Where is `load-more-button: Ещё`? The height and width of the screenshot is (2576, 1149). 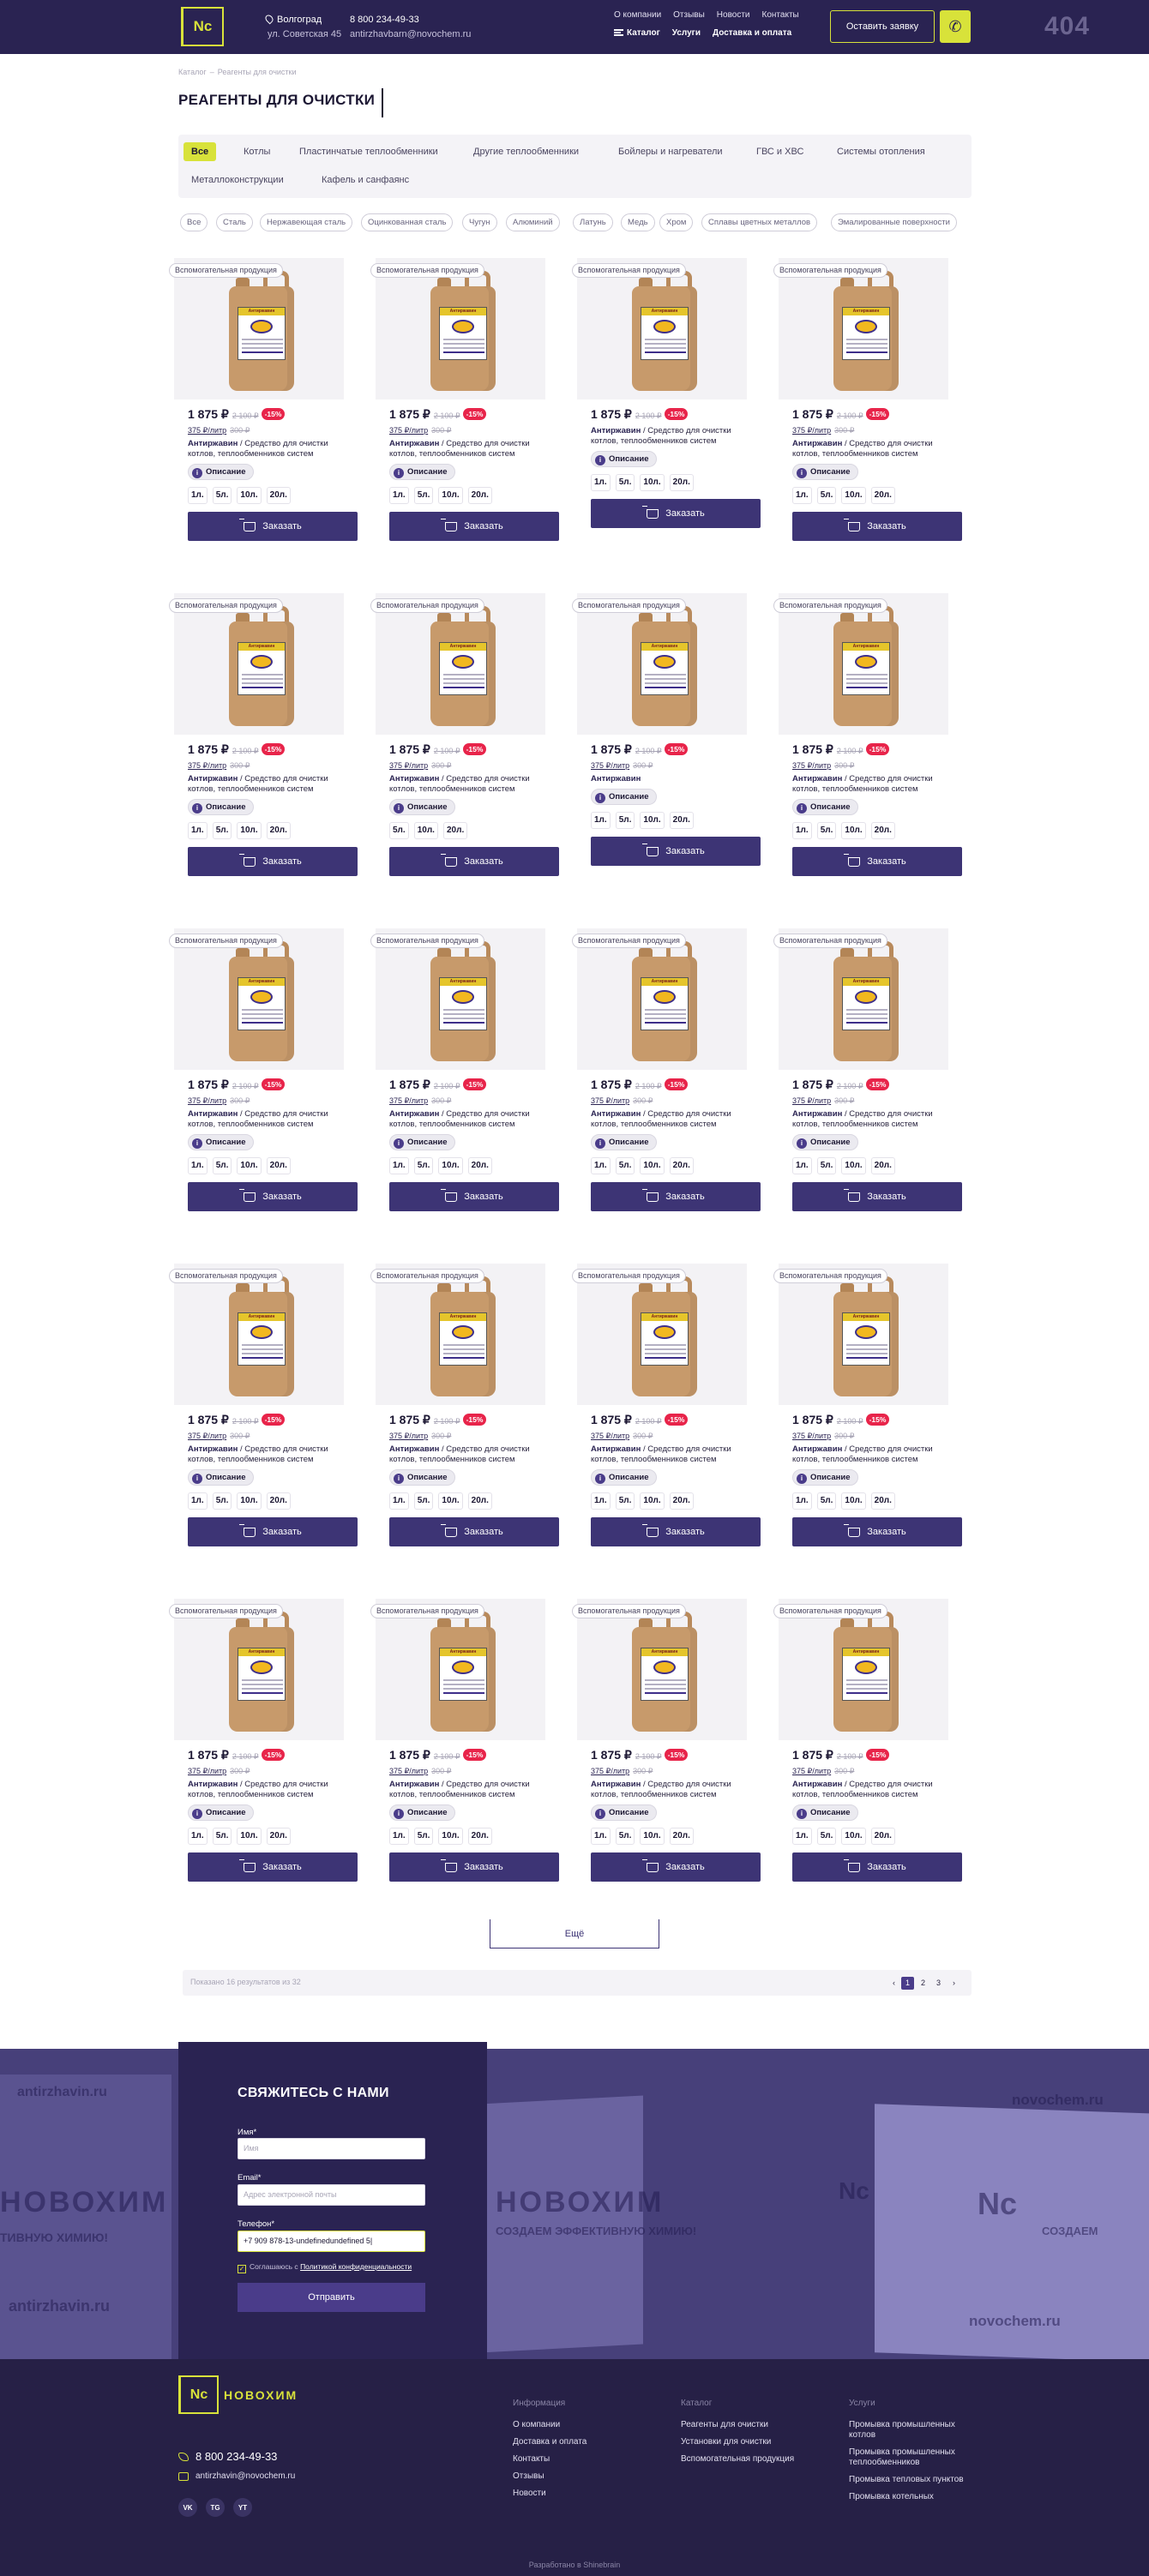 load-more-button: Ещё is located at coordinates (574, 1934).